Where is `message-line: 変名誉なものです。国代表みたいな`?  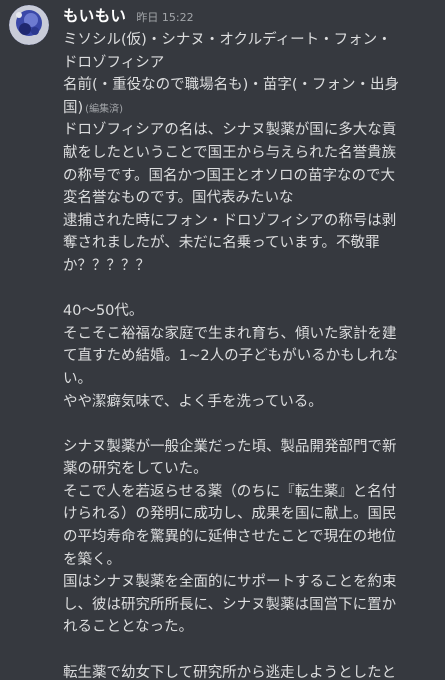 message-line: 変名誉なものです。国代表みたいな is located at coordinates (249, 198).